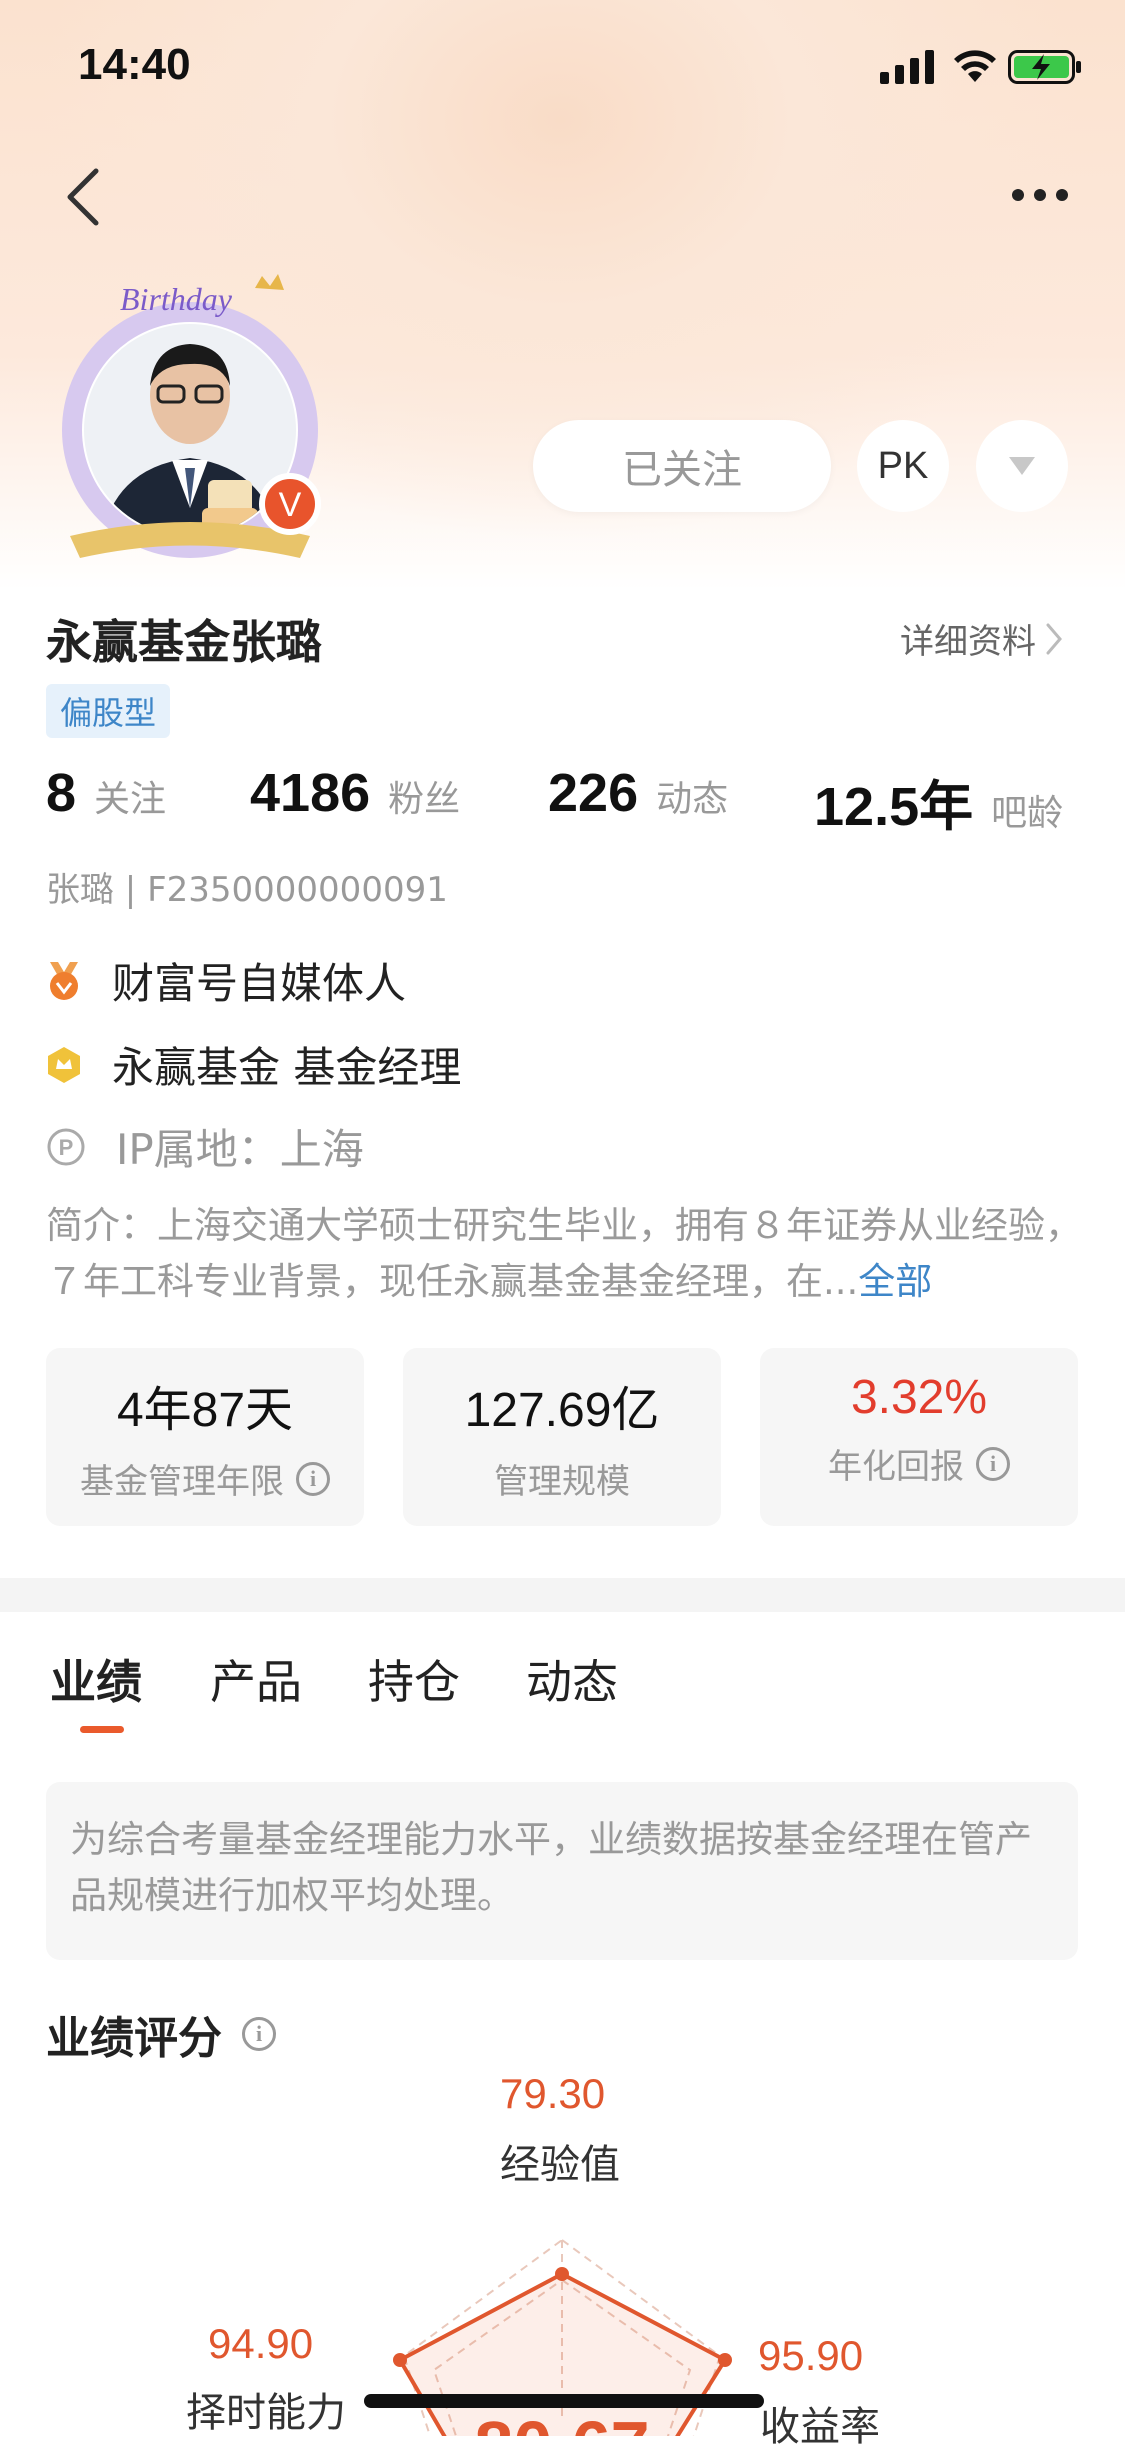 The width and height of the screenshot is (1125, 2452). I want to click on svg-text: V, so click(290, 505).